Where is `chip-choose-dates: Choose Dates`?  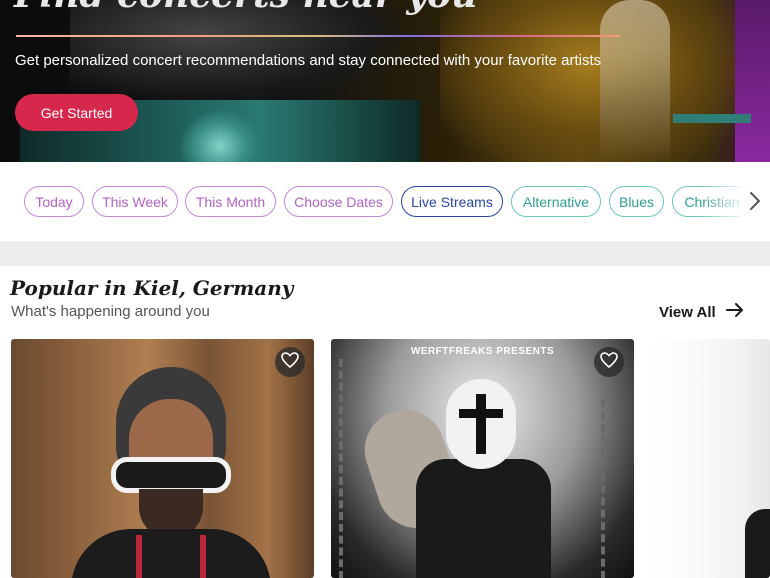 chip-choose-dates: Choose Dates is located at coordinates (338, 201).